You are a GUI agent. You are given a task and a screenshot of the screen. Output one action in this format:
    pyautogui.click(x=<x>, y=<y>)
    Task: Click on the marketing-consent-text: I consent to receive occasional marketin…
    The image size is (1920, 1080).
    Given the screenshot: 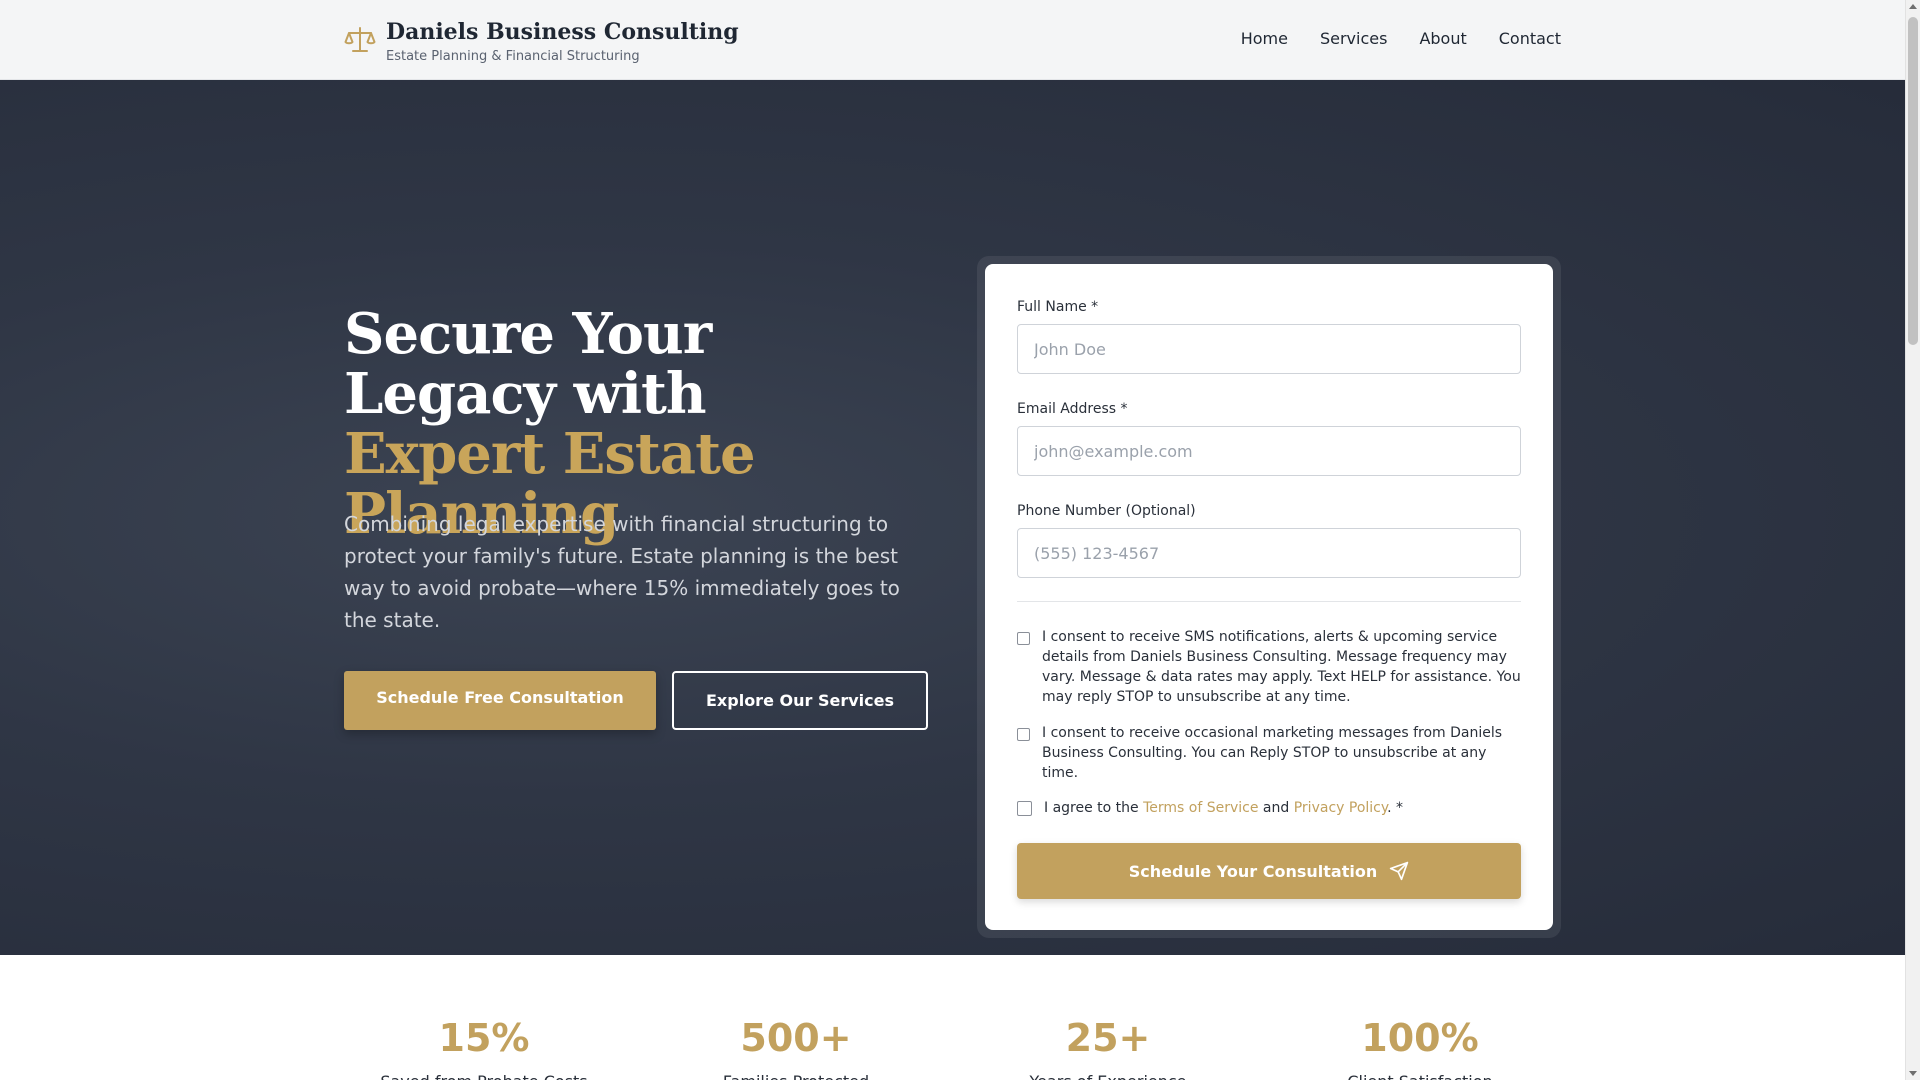 What is the action you would take?
    pyautogui.click(x=1272, y=753)
    